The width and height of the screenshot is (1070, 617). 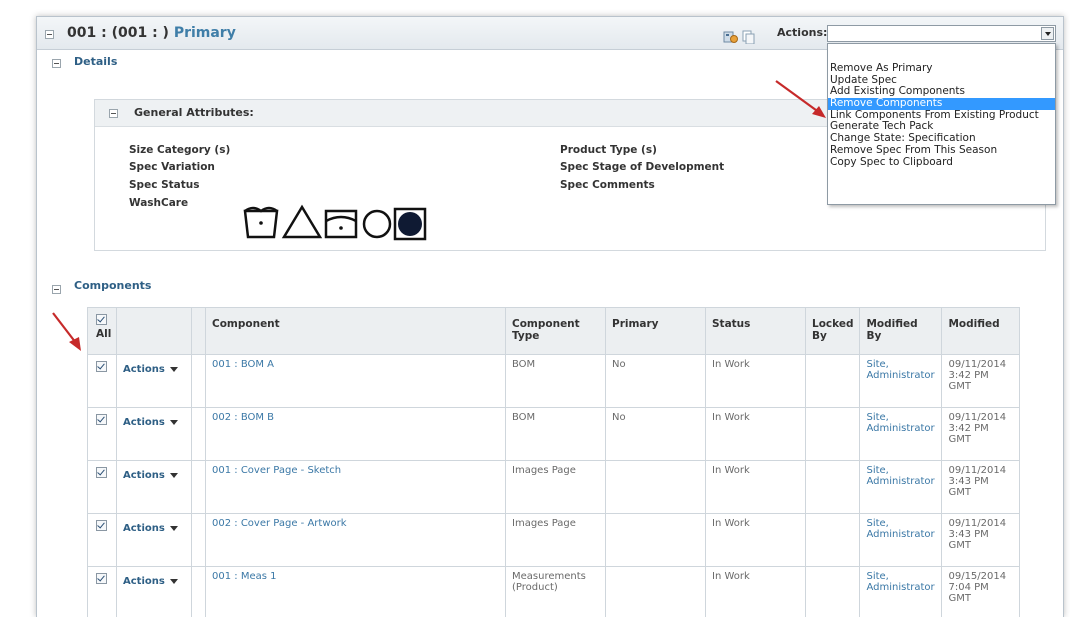 I want to click on annotation-arrow-menu, so click(x=802, y=102).